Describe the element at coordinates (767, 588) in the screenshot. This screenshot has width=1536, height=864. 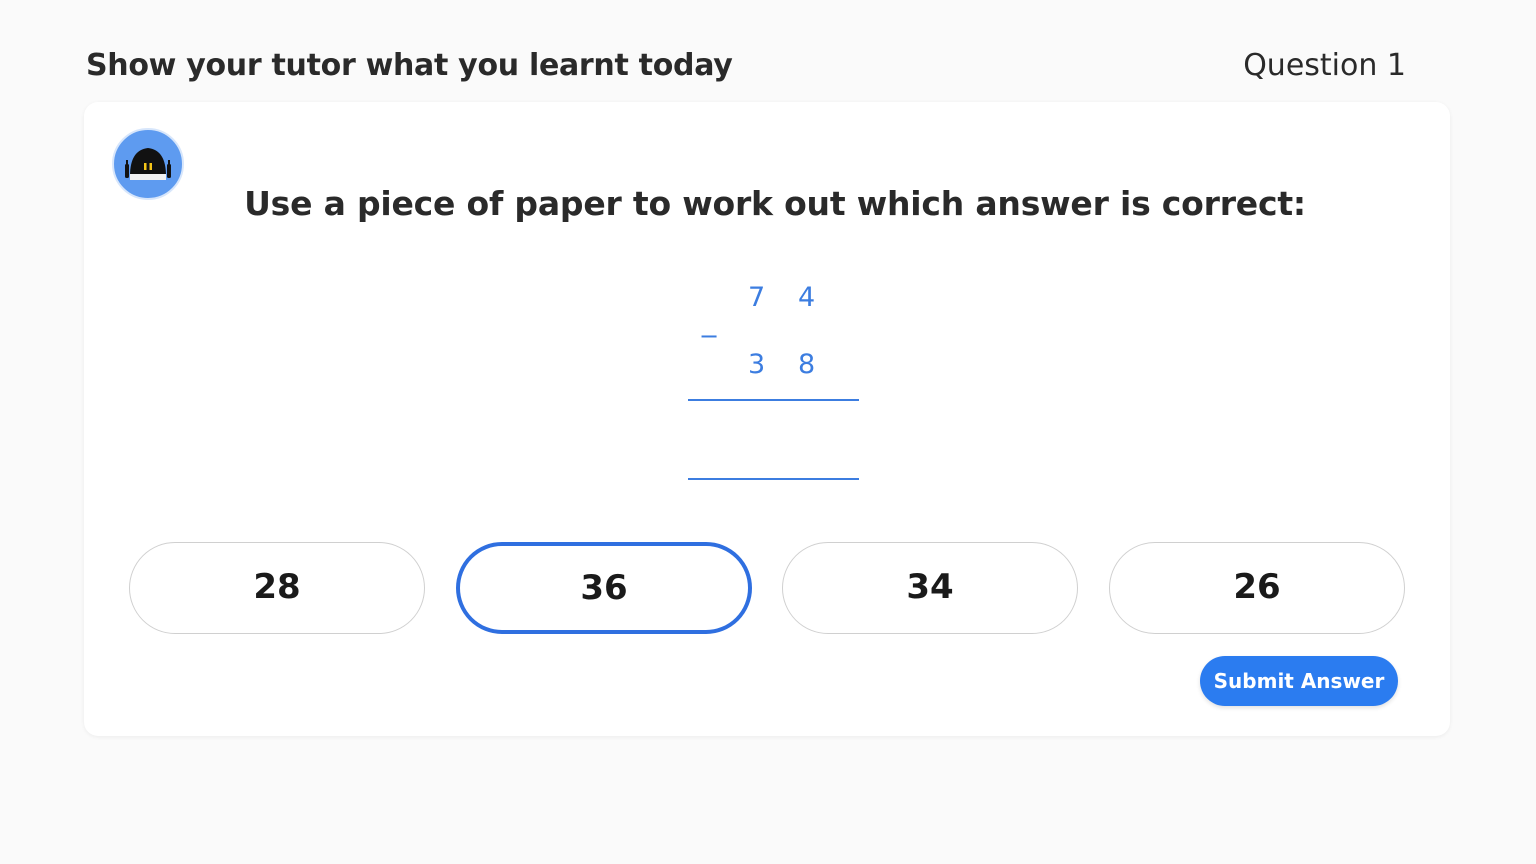
I see `answer-options: 28 36 34 26` at that location.